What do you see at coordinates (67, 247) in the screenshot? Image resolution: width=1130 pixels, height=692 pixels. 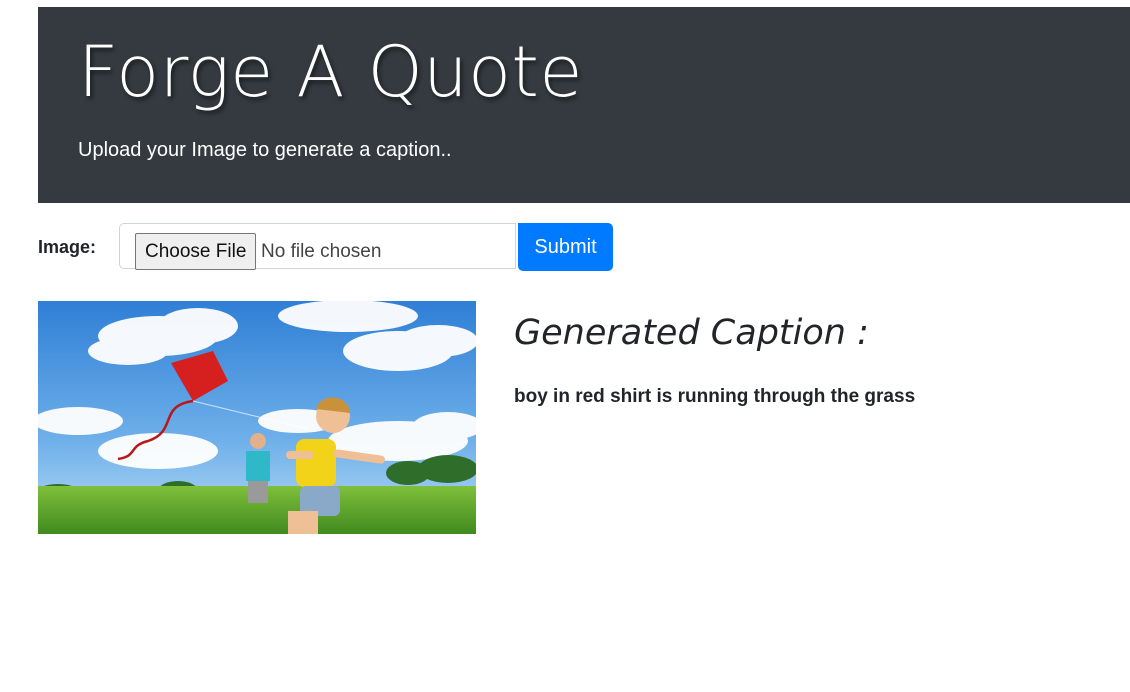 I see `image-label: Image:` at bounding box center [67, 247].